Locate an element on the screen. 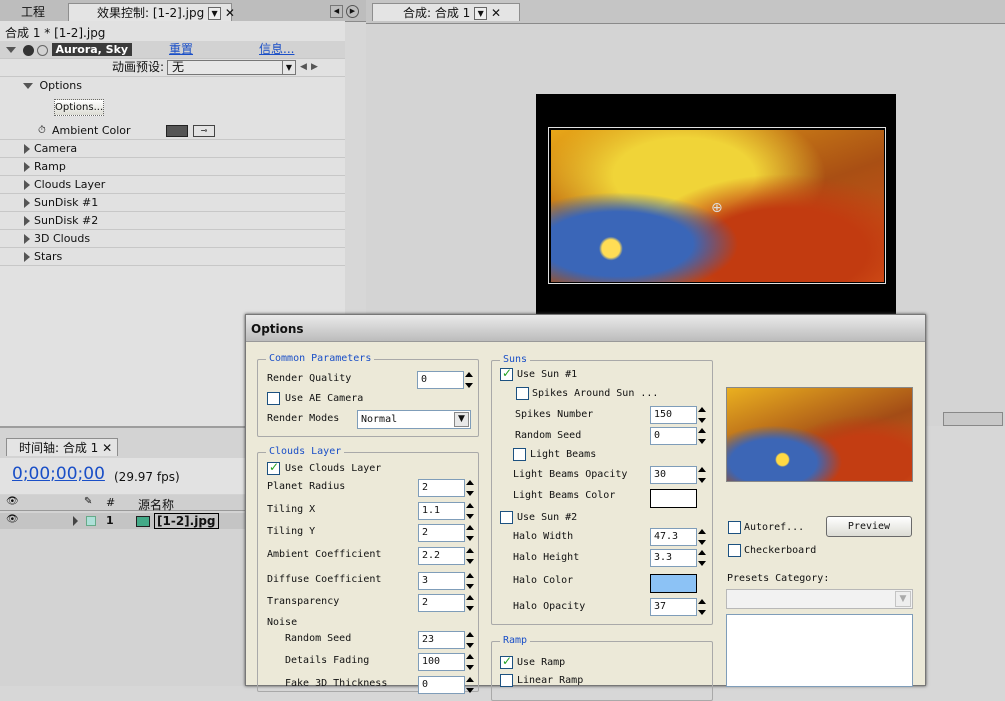 Image resolution: width=1005 pixels, height=701 pixels. spikes-around-sun-checkbox is located at coordinates (522, 393).